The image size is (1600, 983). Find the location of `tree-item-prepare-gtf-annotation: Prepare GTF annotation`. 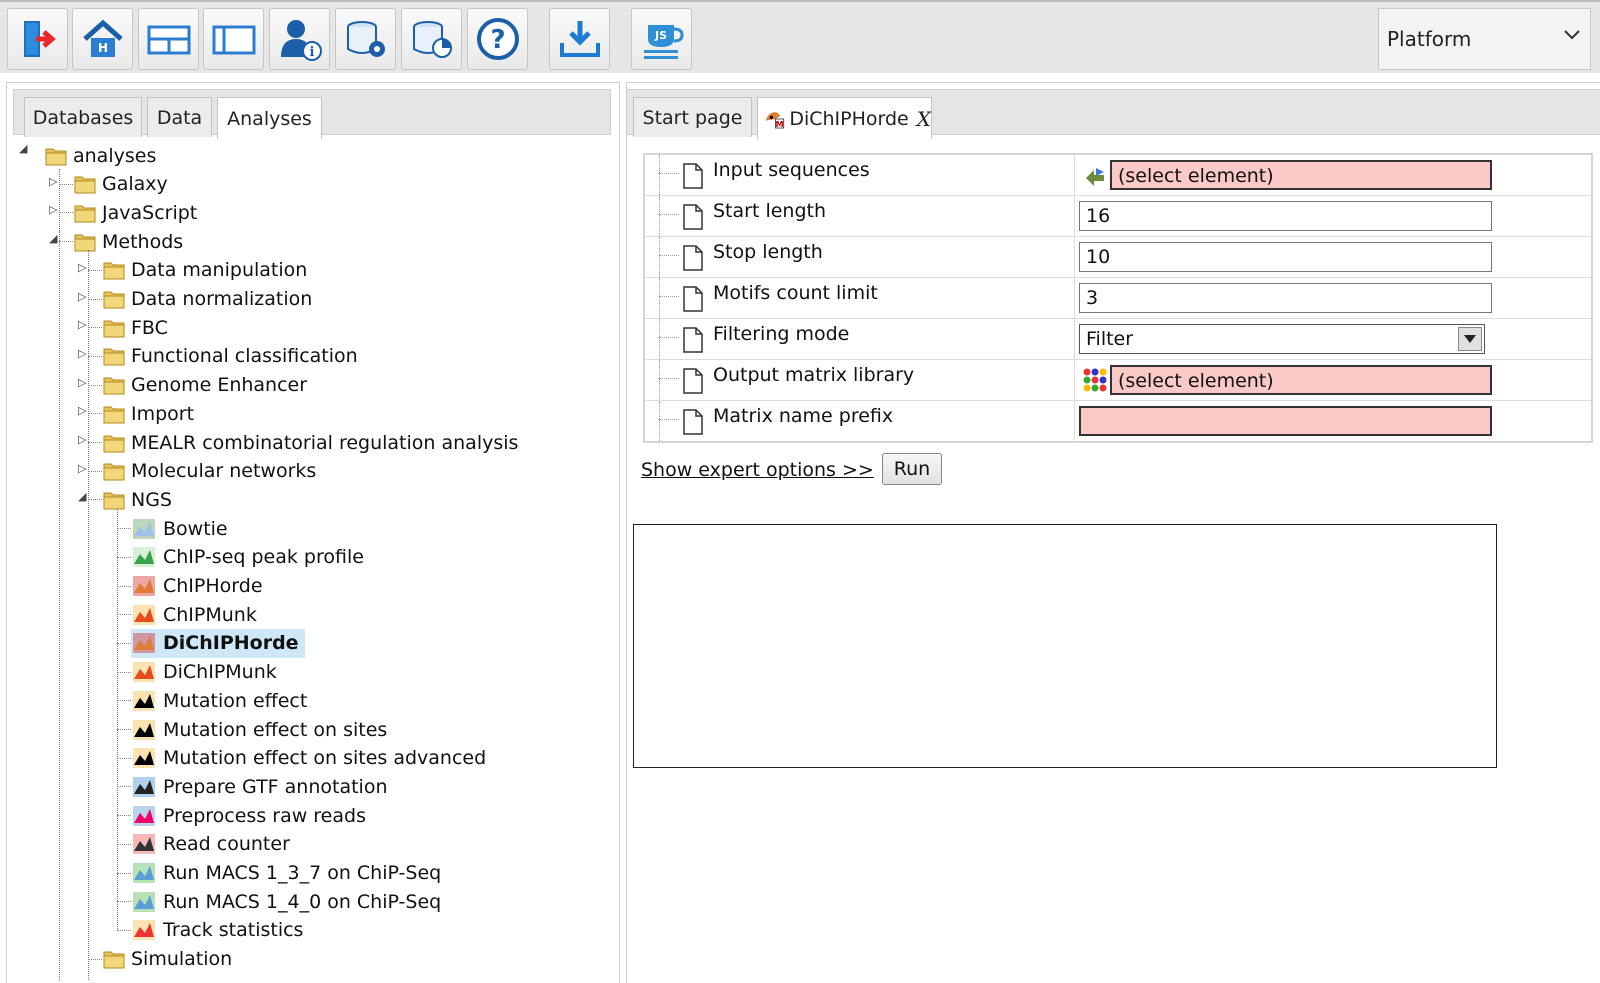

tree-item-prepare-gtf-annotation: Prepare GTF annotation is located at coordinates (259, 786).